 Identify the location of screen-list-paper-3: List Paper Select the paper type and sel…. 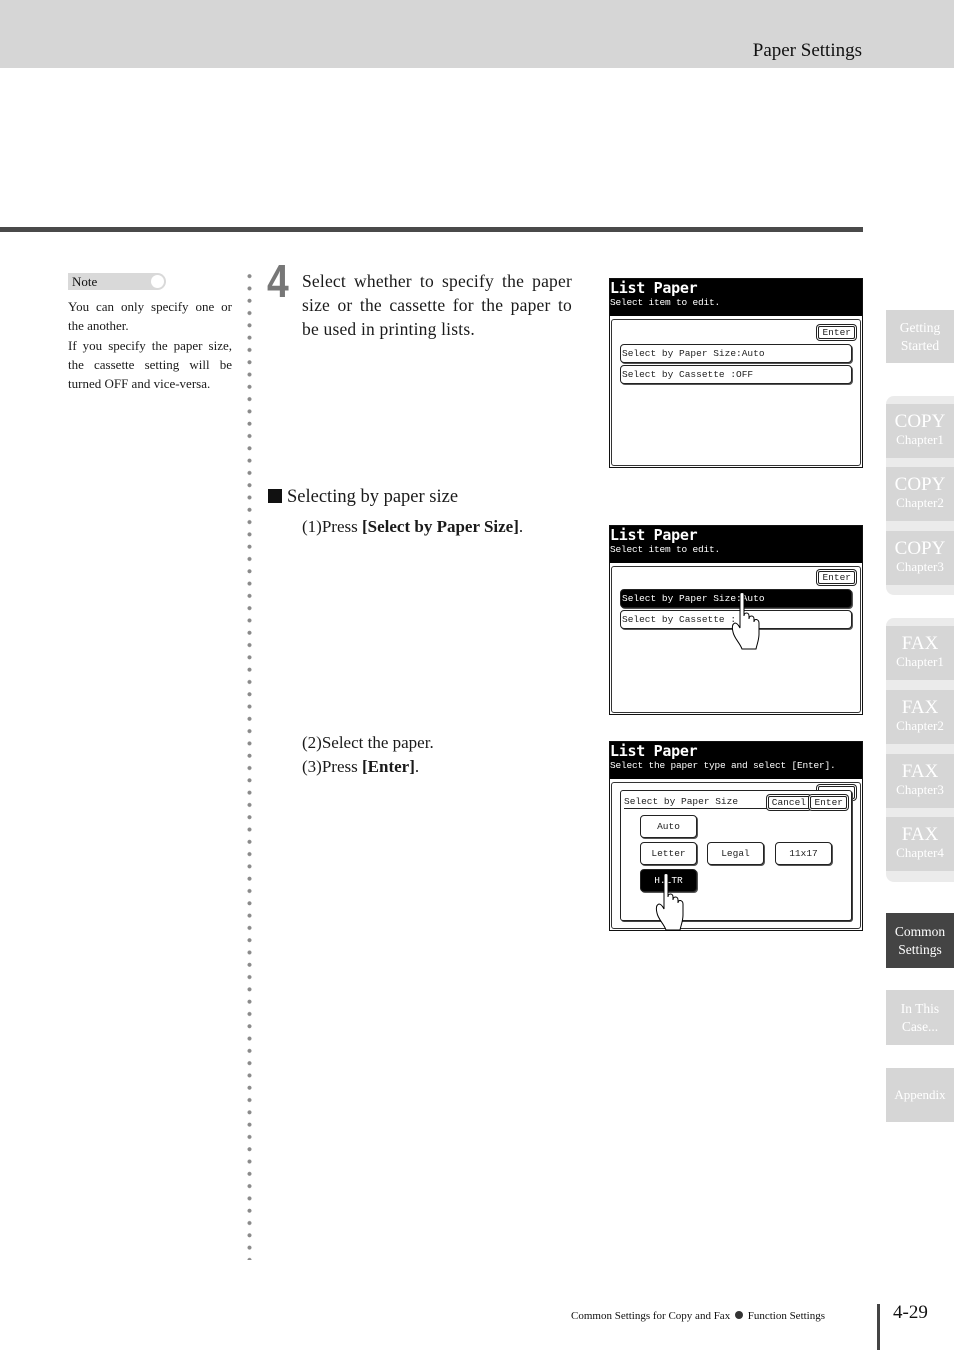
(736, 836).